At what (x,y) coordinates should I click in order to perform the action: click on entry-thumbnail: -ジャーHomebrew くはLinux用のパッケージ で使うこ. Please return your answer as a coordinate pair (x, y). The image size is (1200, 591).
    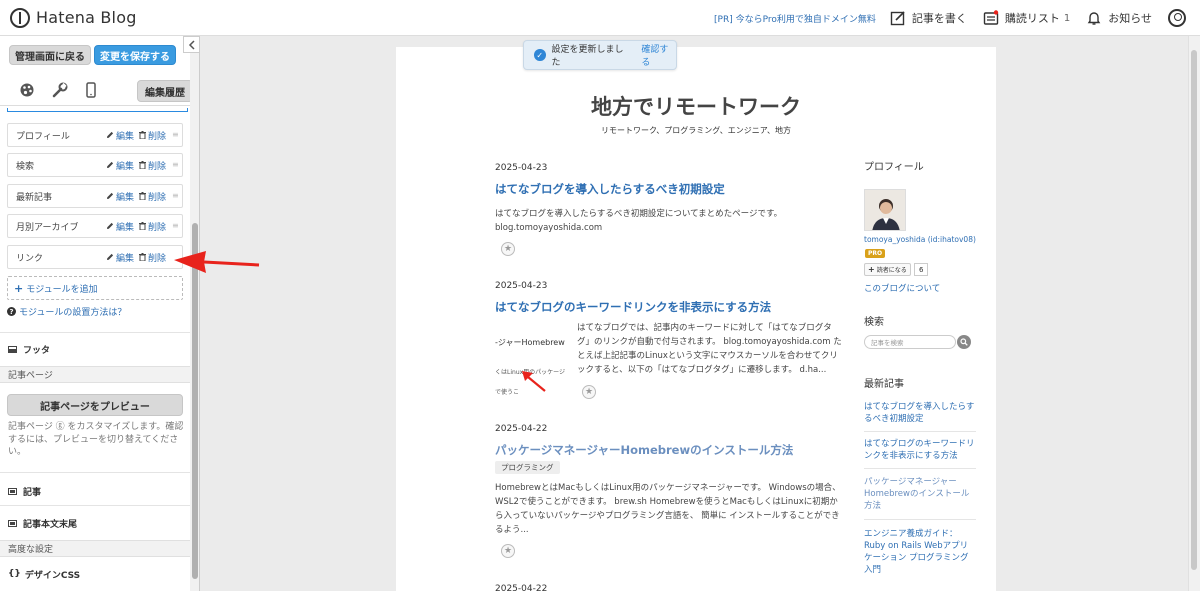
    Looking at the image, I should click on (533, 373).